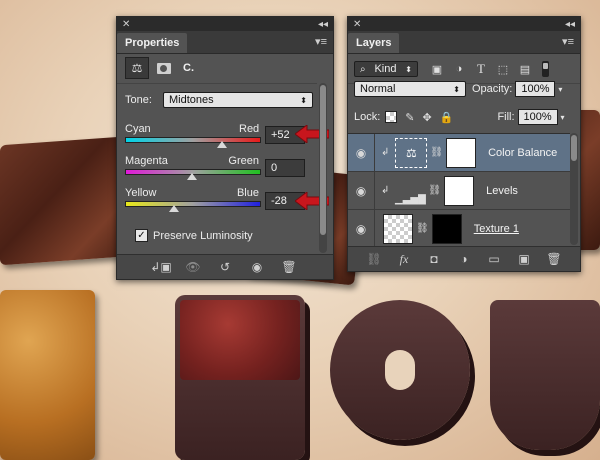  I want to click on properties-scrollbar, so click(323, 168).